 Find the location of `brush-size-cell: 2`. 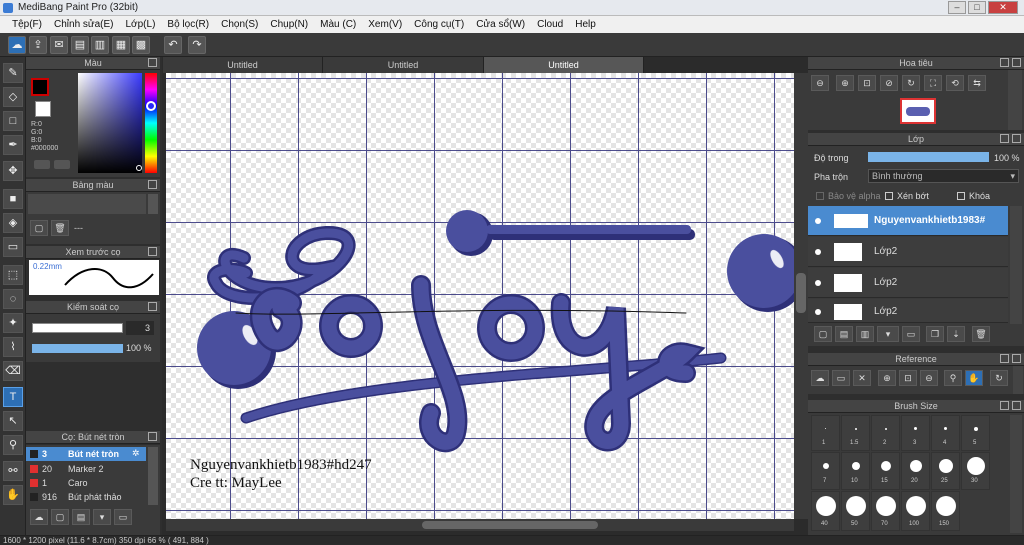

brush-size-cell: 2 is located at coordinates (885, 433).